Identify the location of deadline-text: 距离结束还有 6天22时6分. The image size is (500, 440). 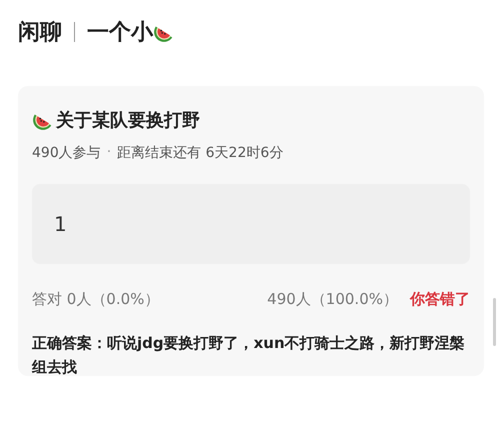
(200, 153).